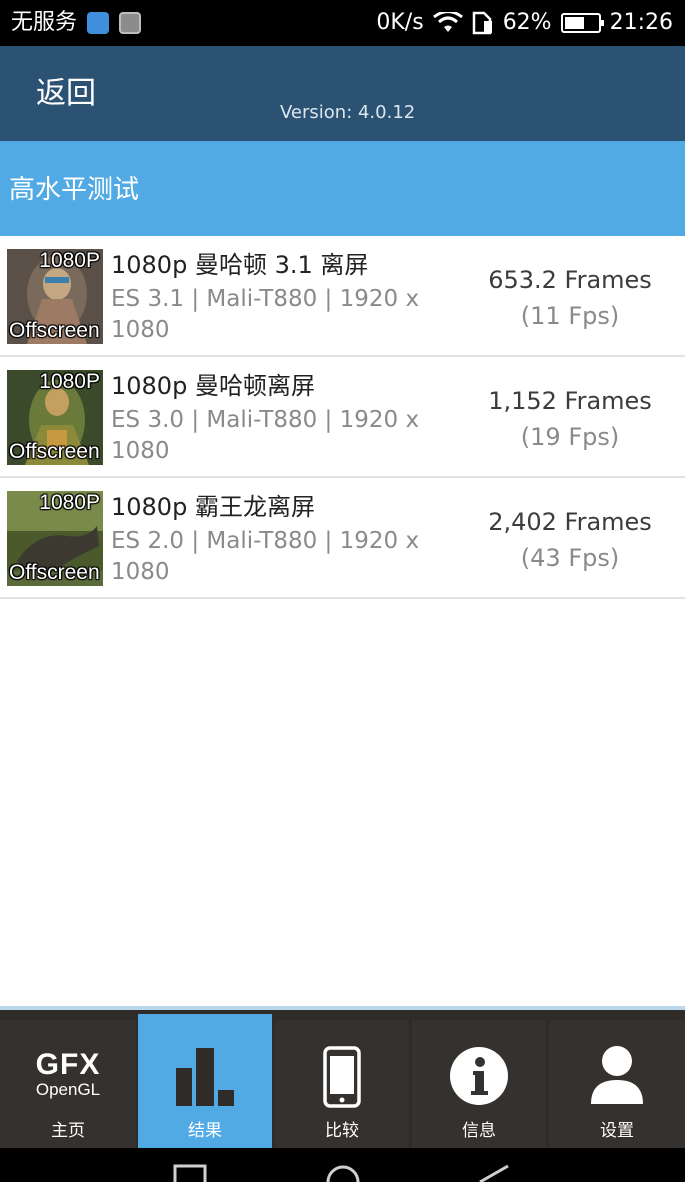 This screenshot has height=1182, width=685. I want to click on gfx-logo-text: GFX, so click(68, 1064).